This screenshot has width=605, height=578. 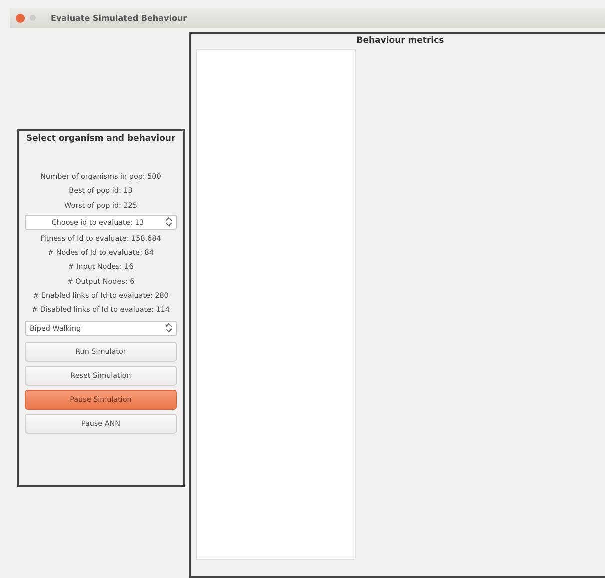 I want to click on panel-title: Behaviour metrics, so click(x=401, y=41).